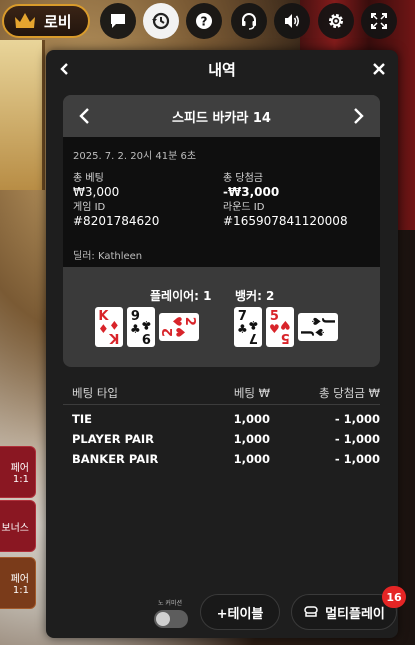 The height and width of the screenshot is (645, 415). I want to click on chat-icon, so click(118, 21).